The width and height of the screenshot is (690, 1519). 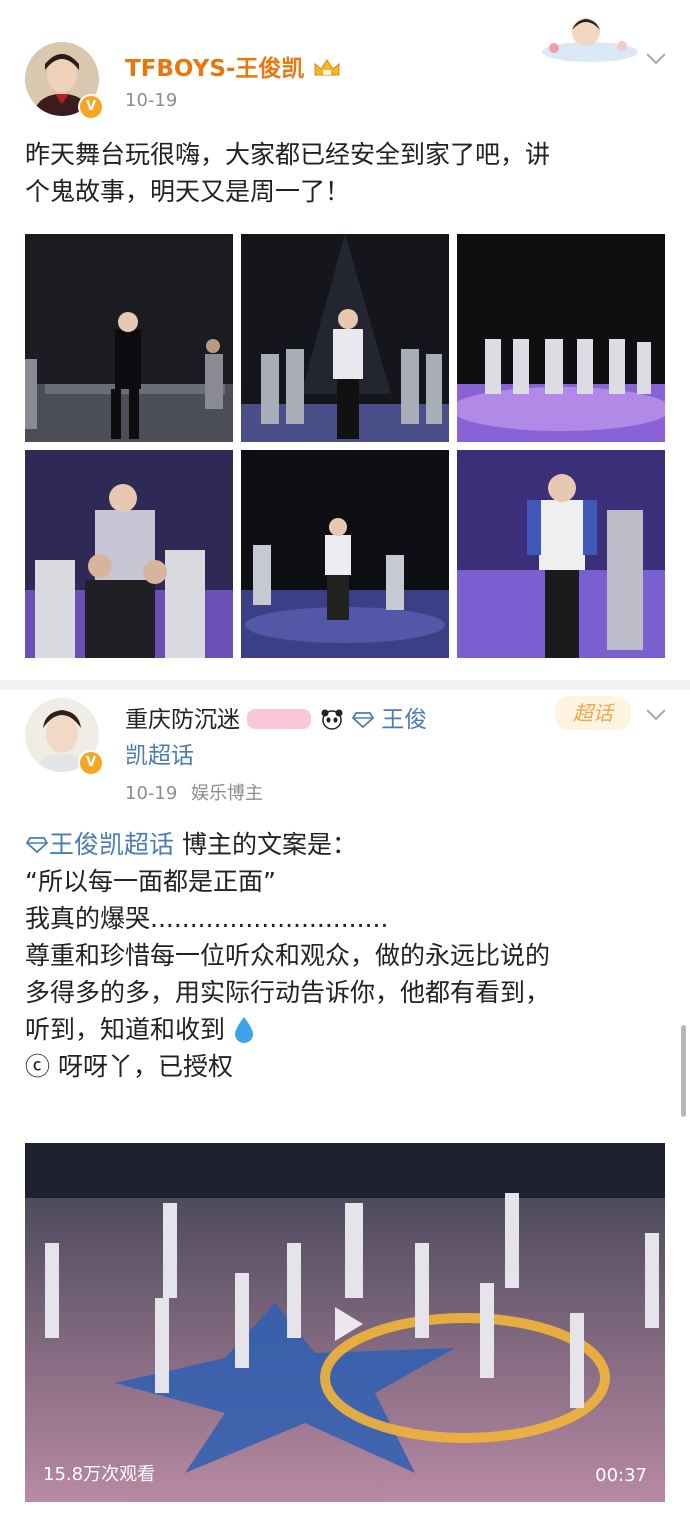 What do you see at coordinates (345, 1029) in the screenshot?
I see `post-text-line: 听到，知道和收到` at bounding box center [345, 1029].